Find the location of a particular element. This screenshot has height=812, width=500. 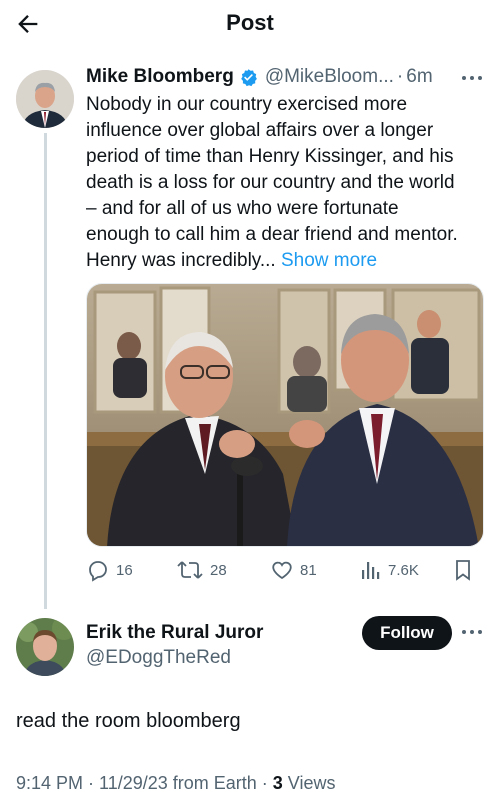

reply-more-options-icon is located at coordinates (472, 632).